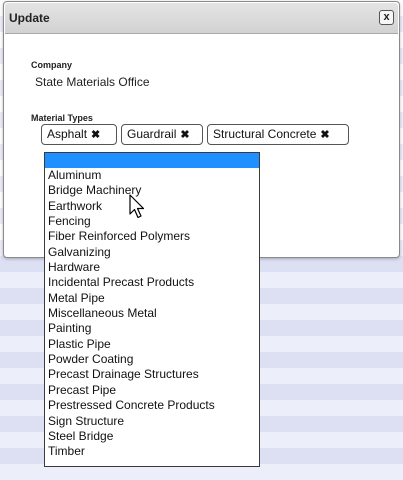  What do you see at coordinates (152, 236) in the screenshot?
I see `dropdown-option: Fiber Reinforced Polymers` at bounding box center [152, 236].